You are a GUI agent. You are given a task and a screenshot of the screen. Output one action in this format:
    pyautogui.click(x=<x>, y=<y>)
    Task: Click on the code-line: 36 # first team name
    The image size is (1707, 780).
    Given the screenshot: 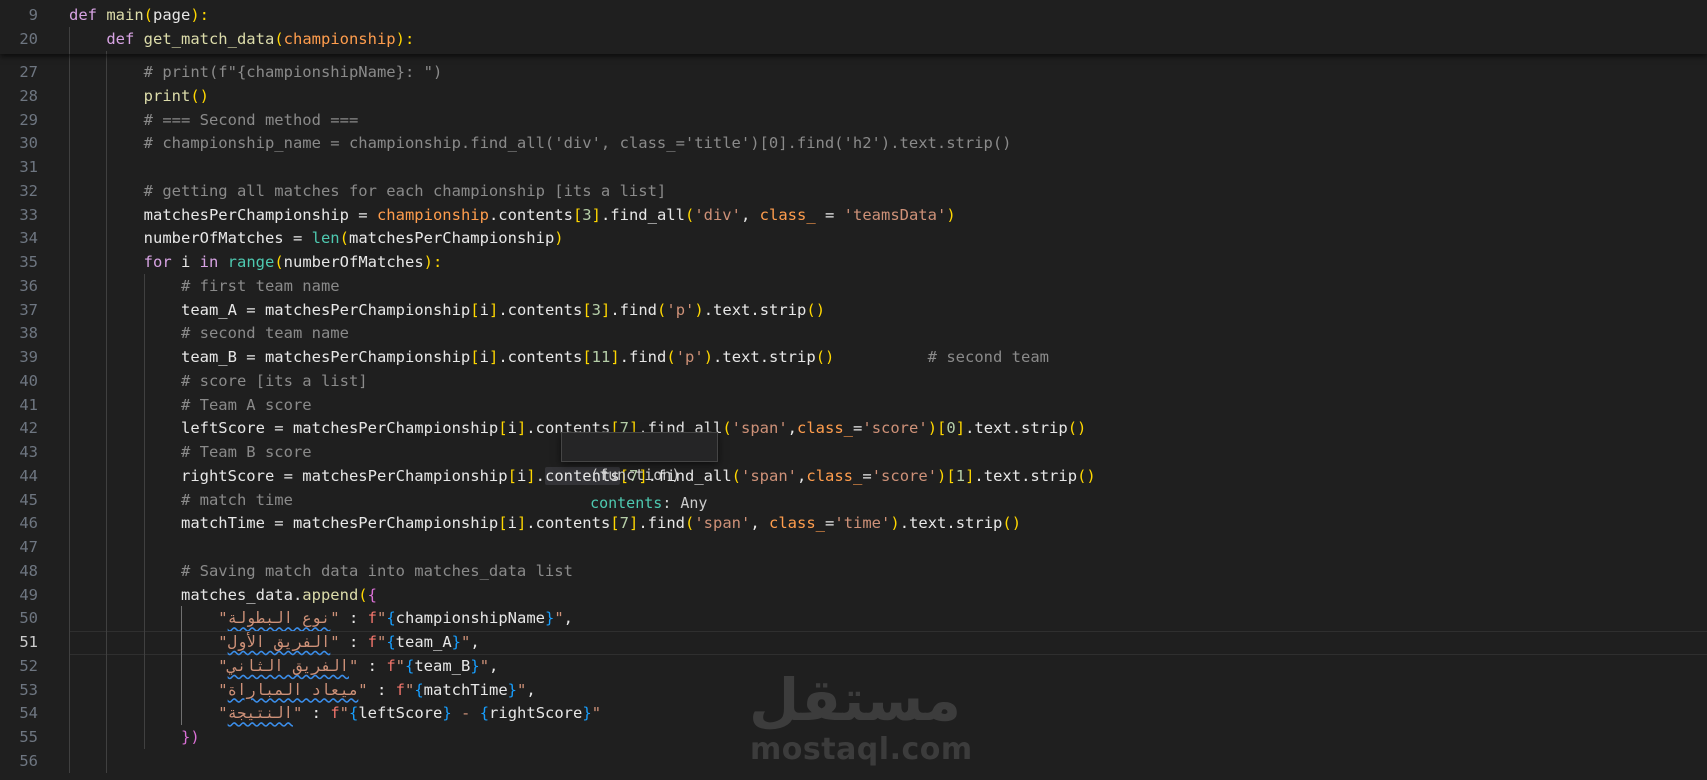 What is the action you would take?
    pyautogui.click(x=853, y=286)
    